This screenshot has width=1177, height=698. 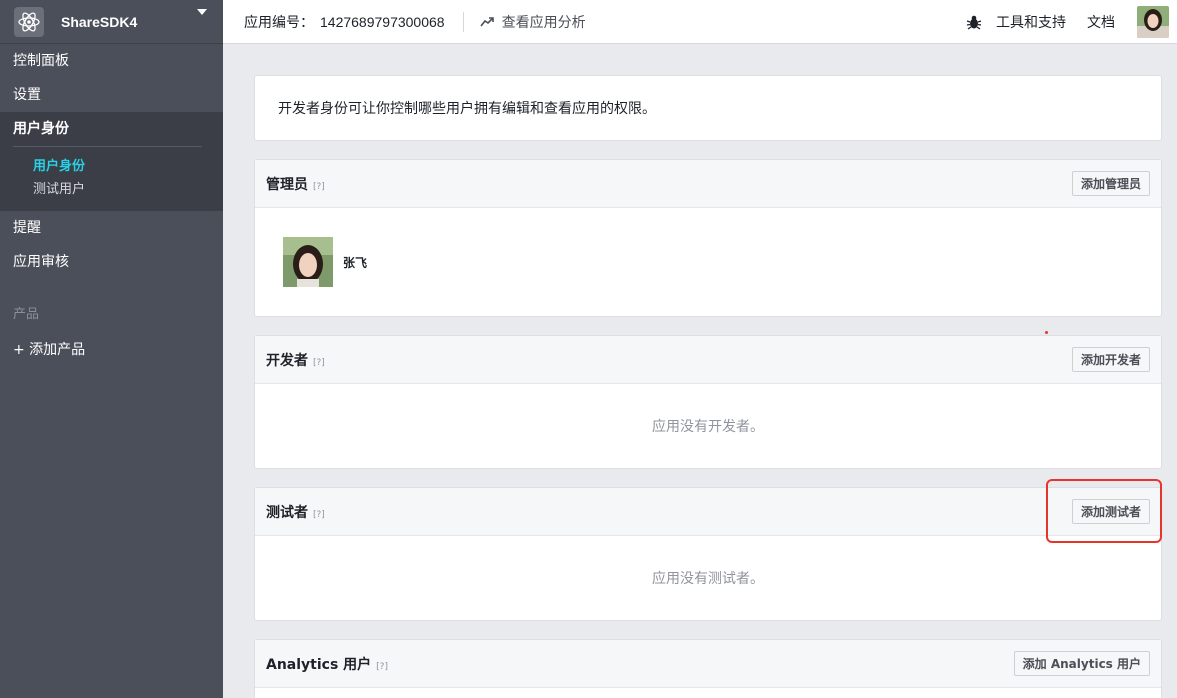 What do you see at coordinates (1110, 359) in the screenshot?
I see `add-developer-button: 添加开发者` at bounding box center [1110, 359].